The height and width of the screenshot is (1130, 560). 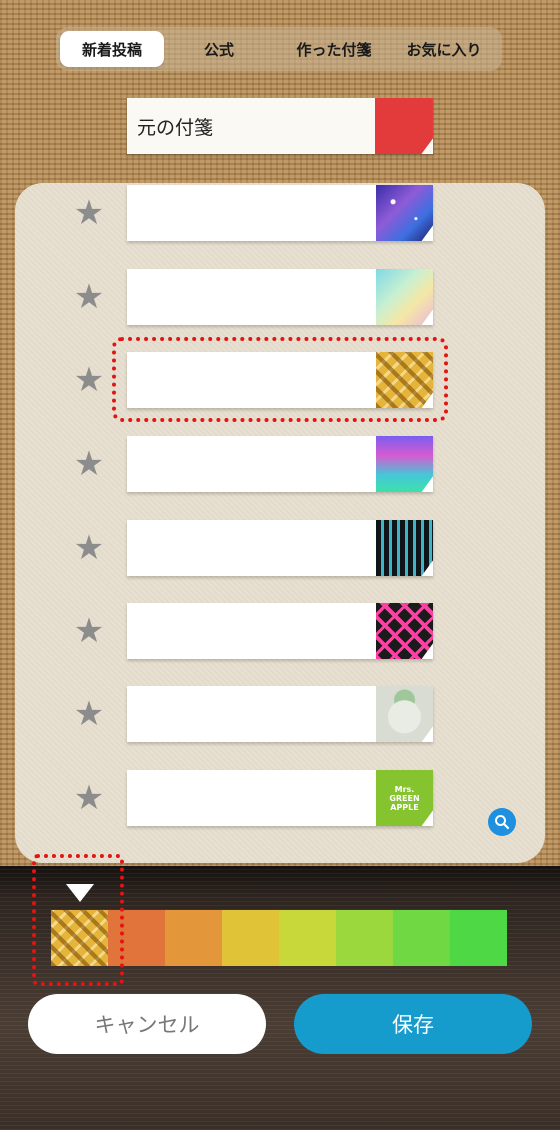 I want to click on selected-color-pointer-icon, so click(x=80, y=893).